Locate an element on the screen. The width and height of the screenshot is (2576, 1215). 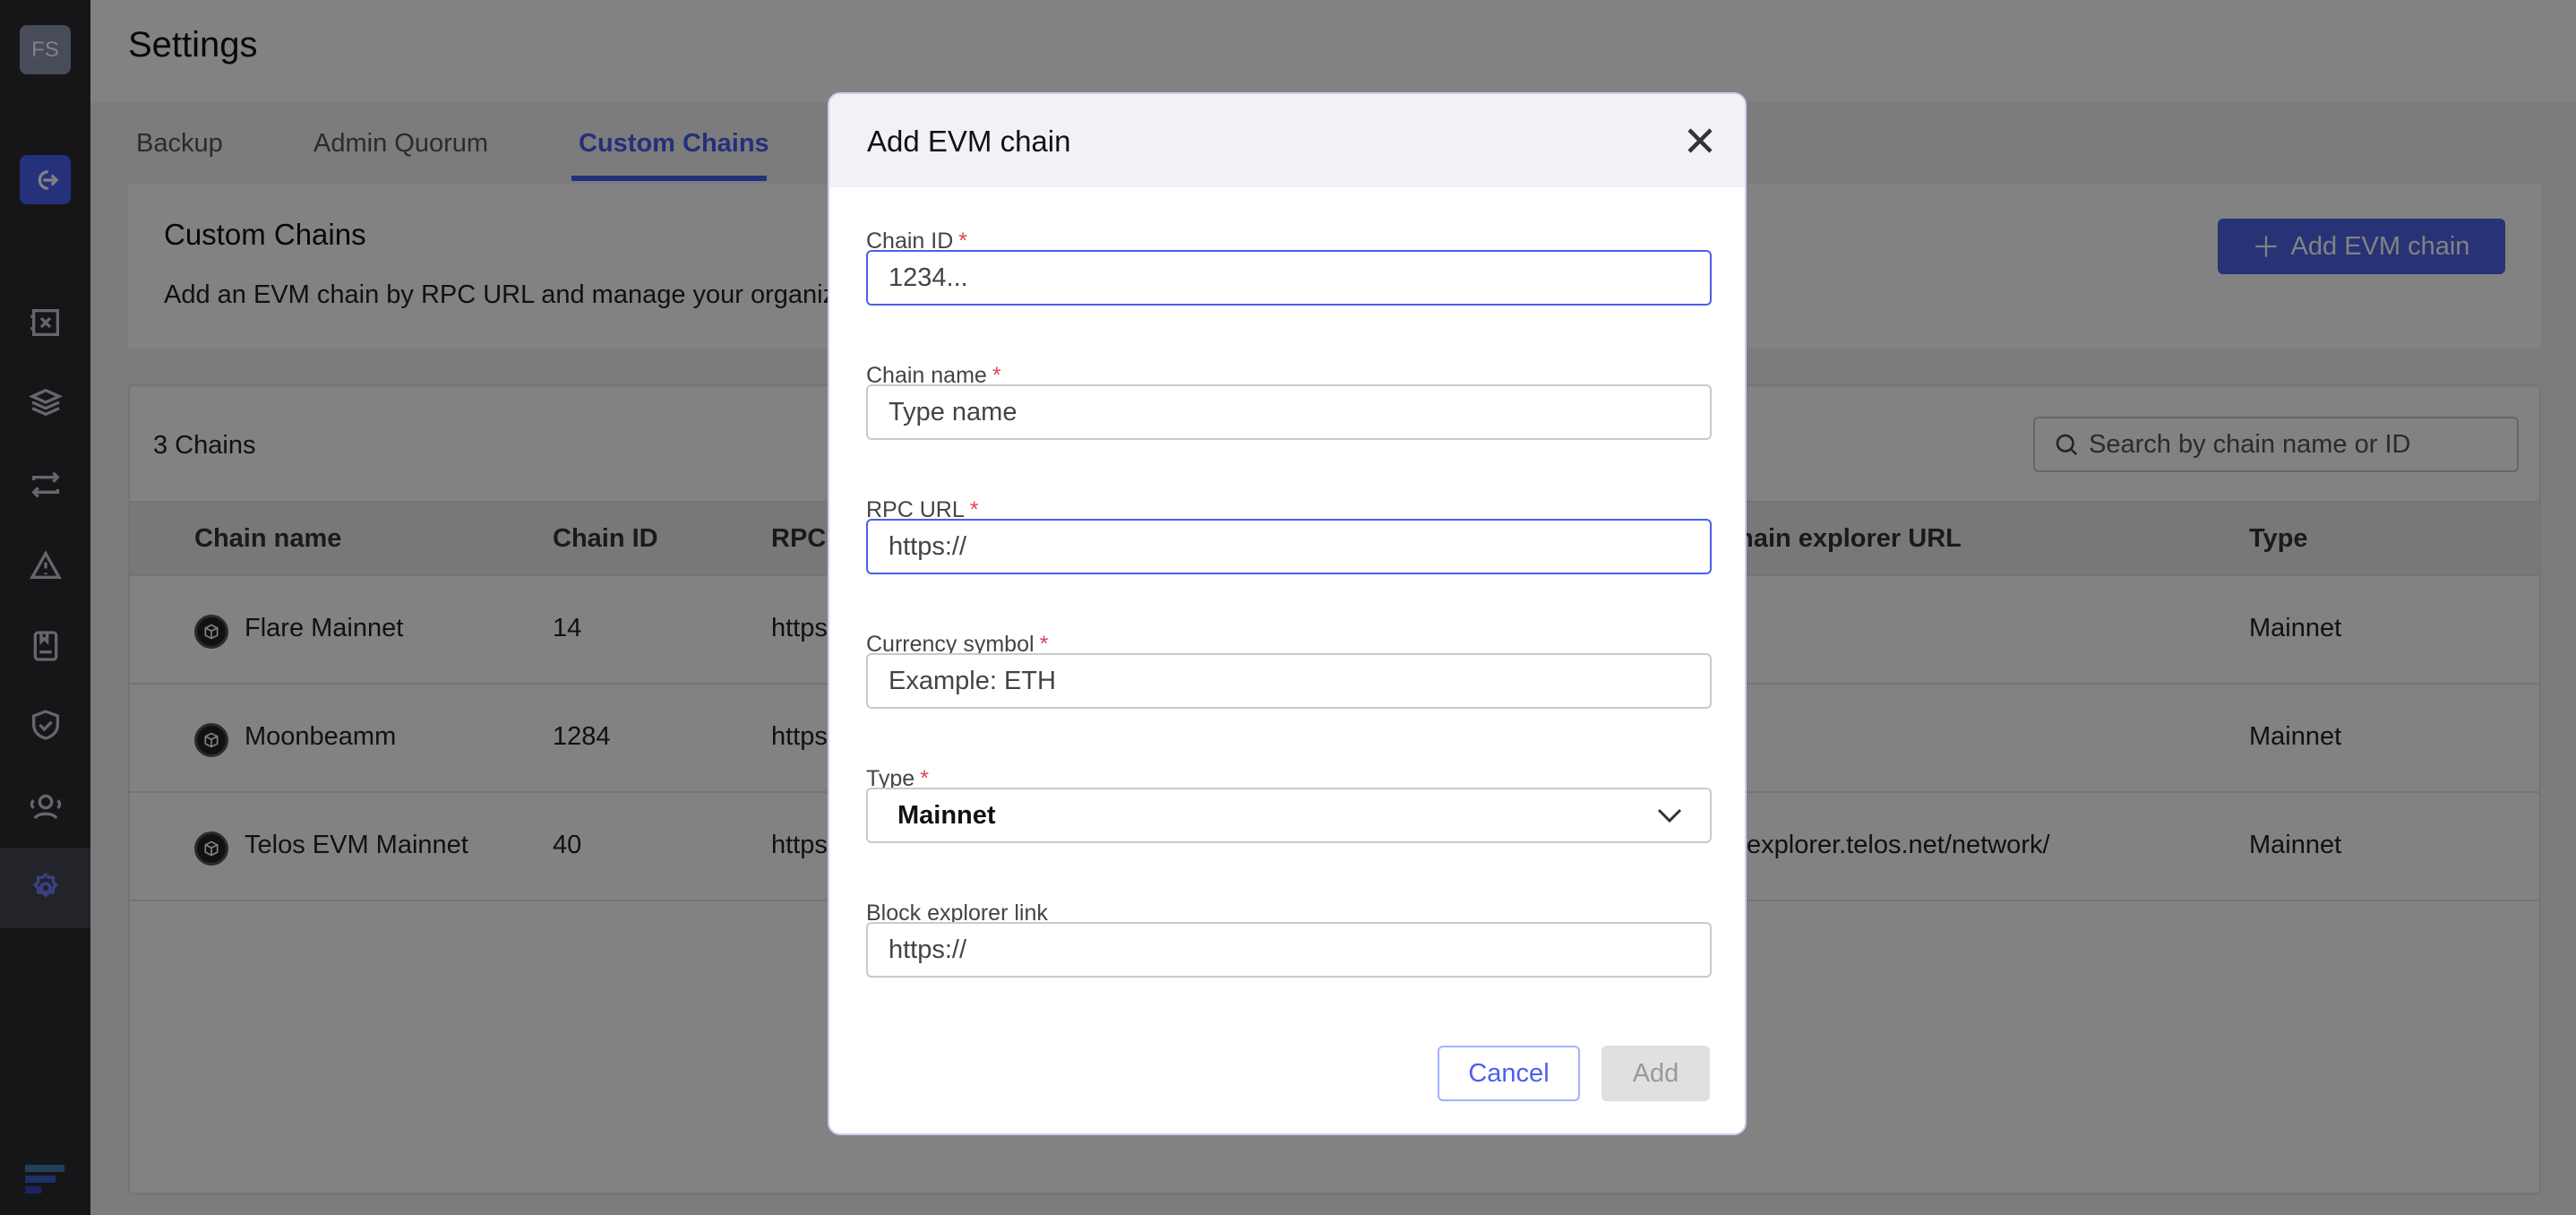
block-explorer-link-input: https:// is located at coordinates (1289, 950).